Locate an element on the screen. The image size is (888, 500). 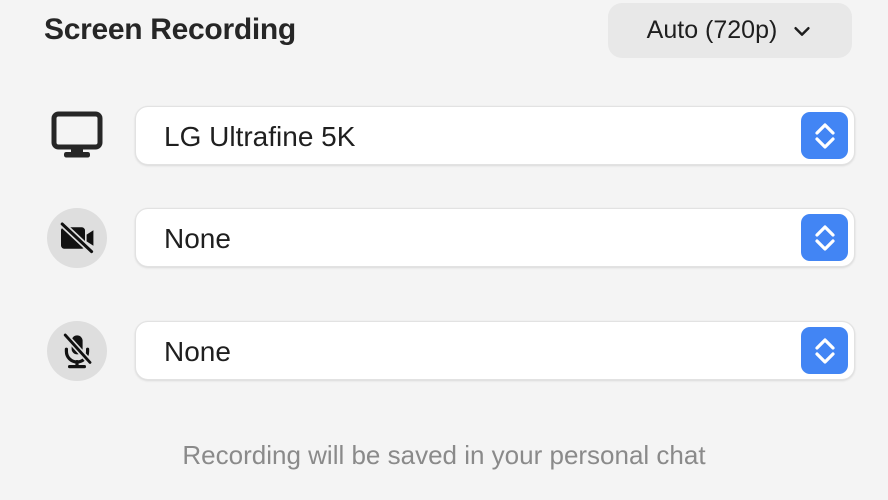
screen-icon-slot is located at coordinates (77, 136).